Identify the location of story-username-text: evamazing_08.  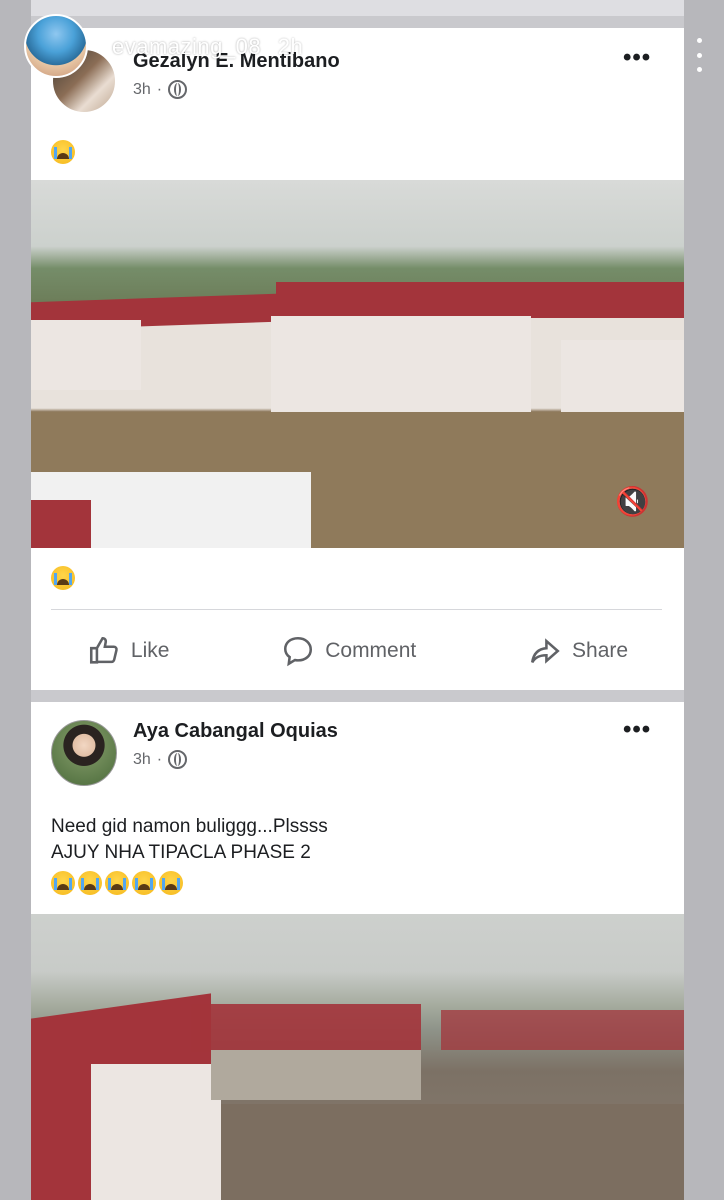
(187, 46).